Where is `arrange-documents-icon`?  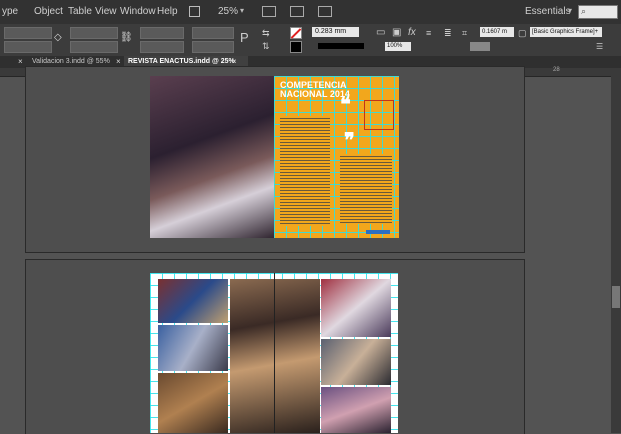
arrange-documents-icon is located at coordinates (325, 11).